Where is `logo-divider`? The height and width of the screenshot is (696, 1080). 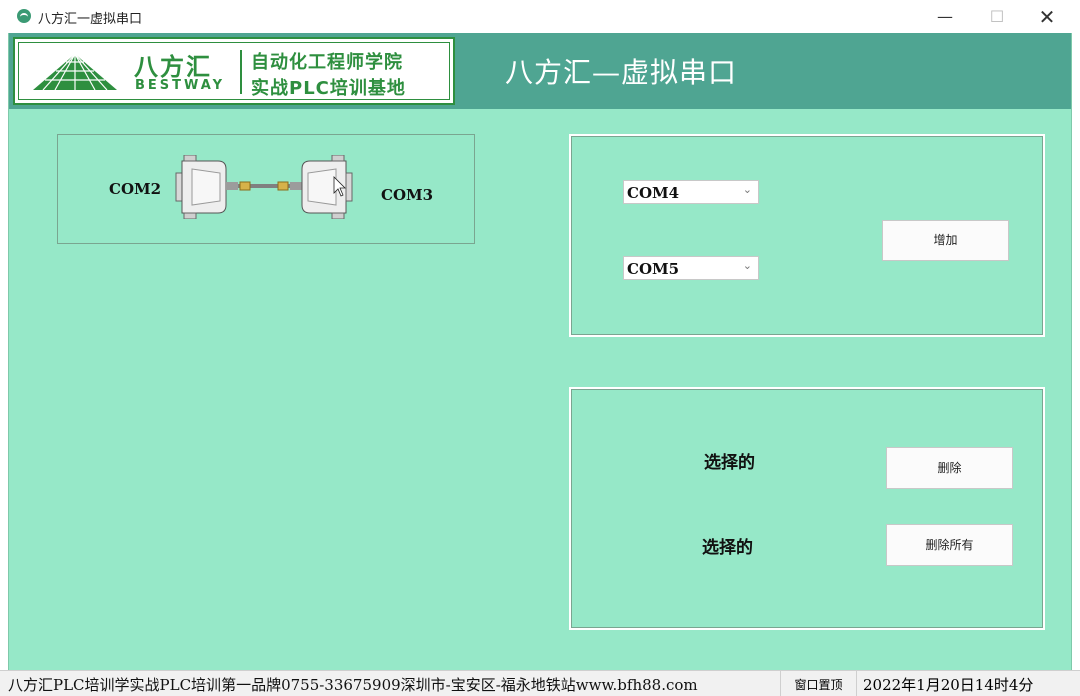
logo-divider is located at coordinates (241, 72).